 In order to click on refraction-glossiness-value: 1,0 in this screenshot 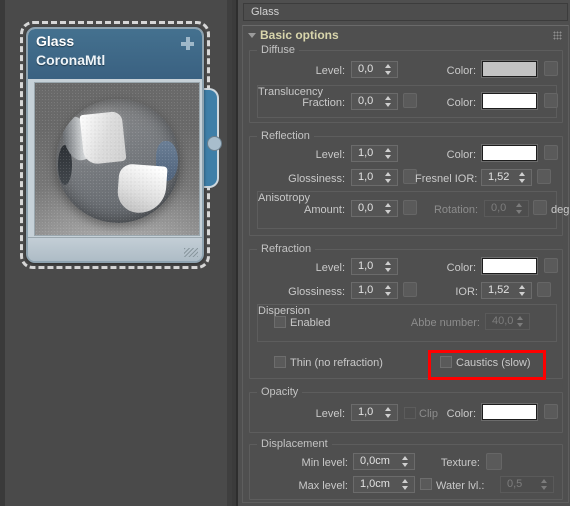, I will do `click(366, 290)`.